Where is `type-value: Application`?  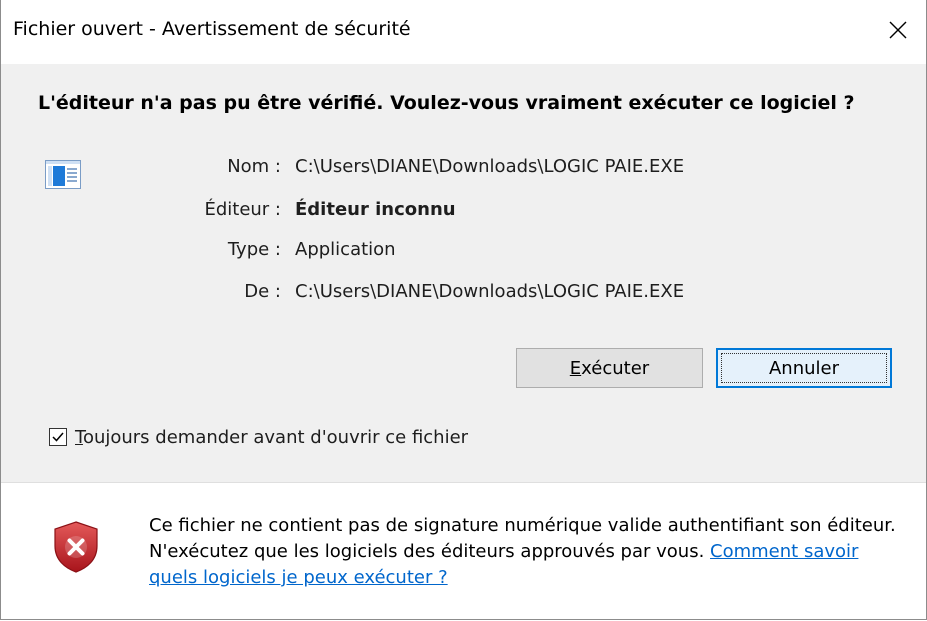 type-value: Application is located at coordinates (345, 249).